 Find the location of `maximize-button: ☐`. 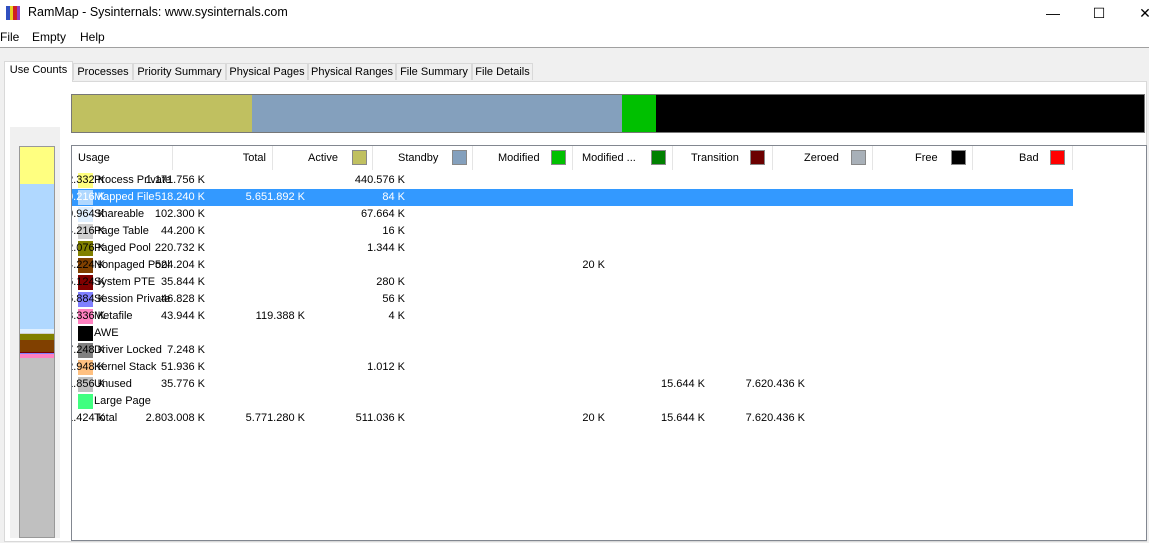

maximize-button: ☐ is located at coordinates (1099, 13).